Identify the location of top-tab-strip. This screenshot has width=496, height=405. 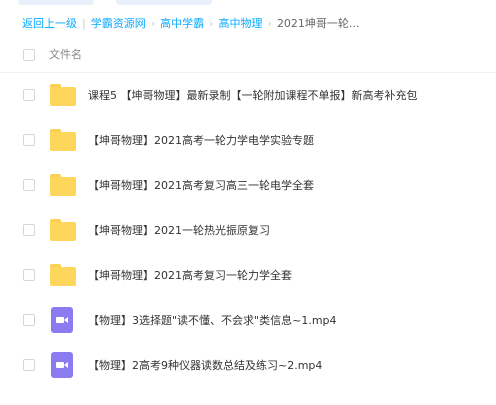
(248, 4).